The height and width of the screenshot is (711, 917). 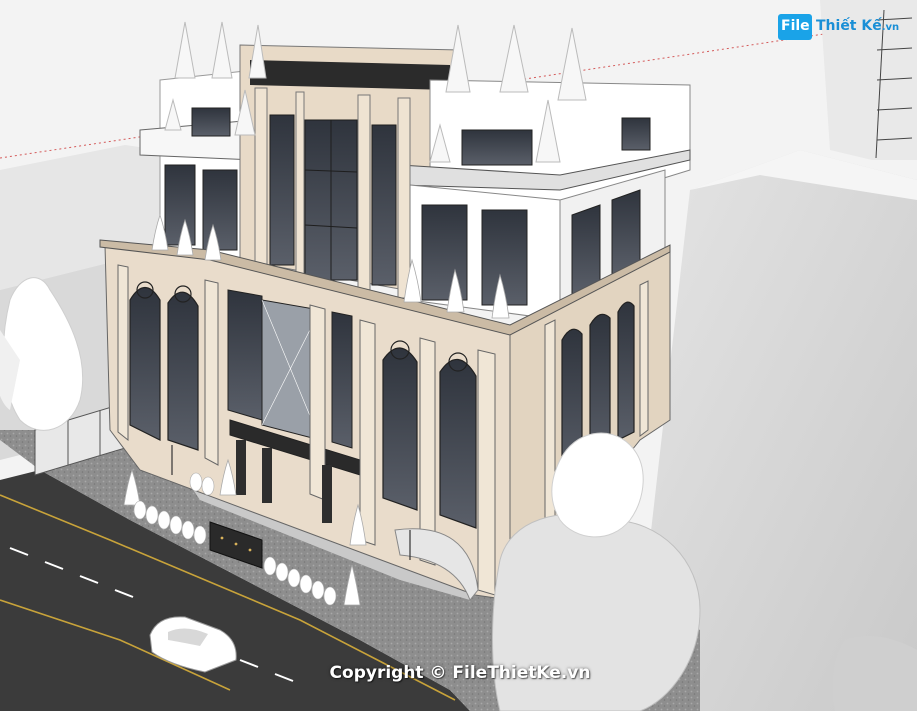 I want to click on logo-name: Thiết Kế.vn, so click(x=858, y=26).